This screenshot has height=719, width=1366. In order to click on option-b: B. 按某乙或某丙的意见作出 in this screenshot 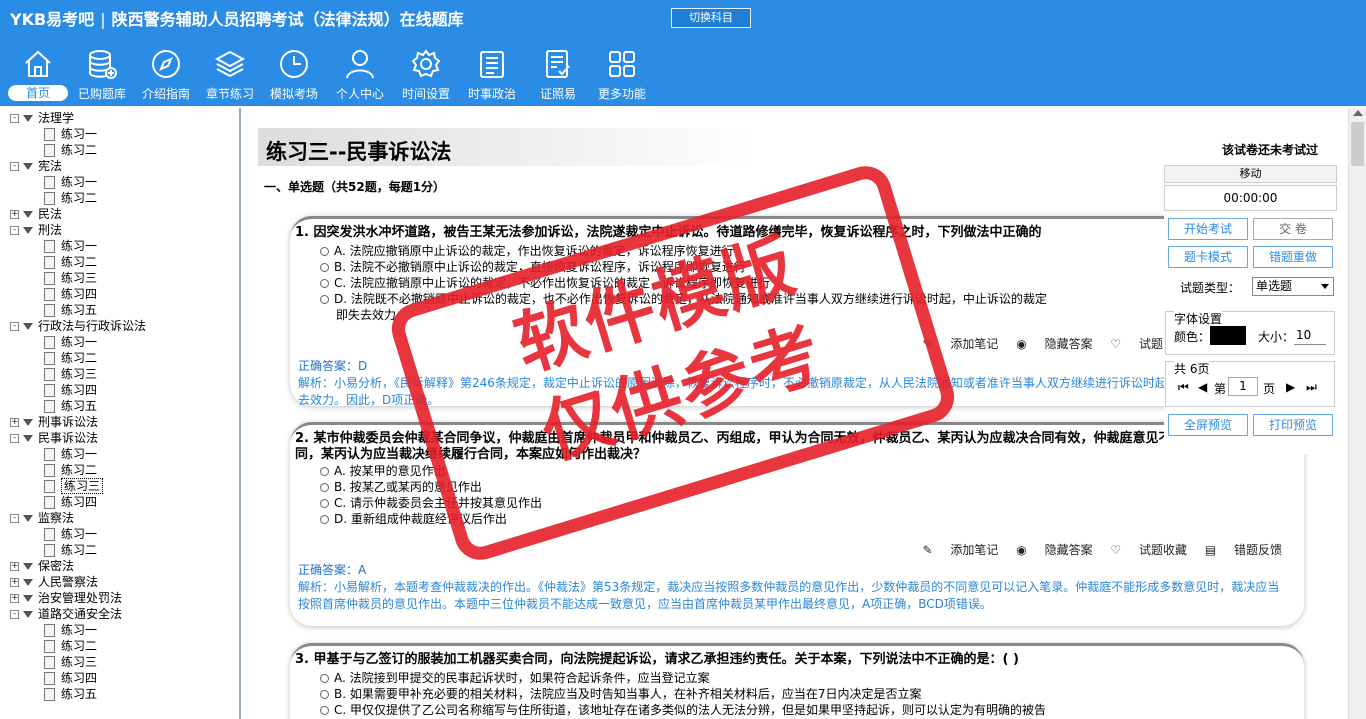, I will do `click(401, 487)`.